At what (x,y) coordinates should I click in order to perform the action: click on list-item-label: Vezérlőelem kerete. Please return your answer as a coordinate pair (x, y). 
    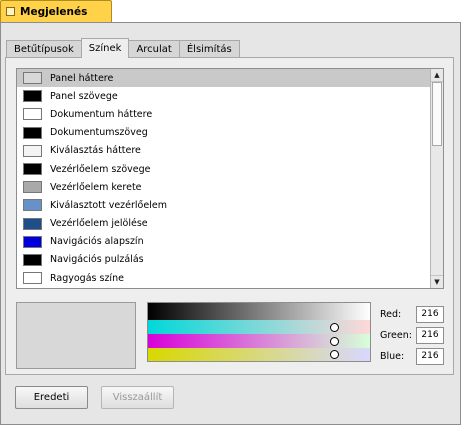
    Looking at the image, I should click on (96, 187).